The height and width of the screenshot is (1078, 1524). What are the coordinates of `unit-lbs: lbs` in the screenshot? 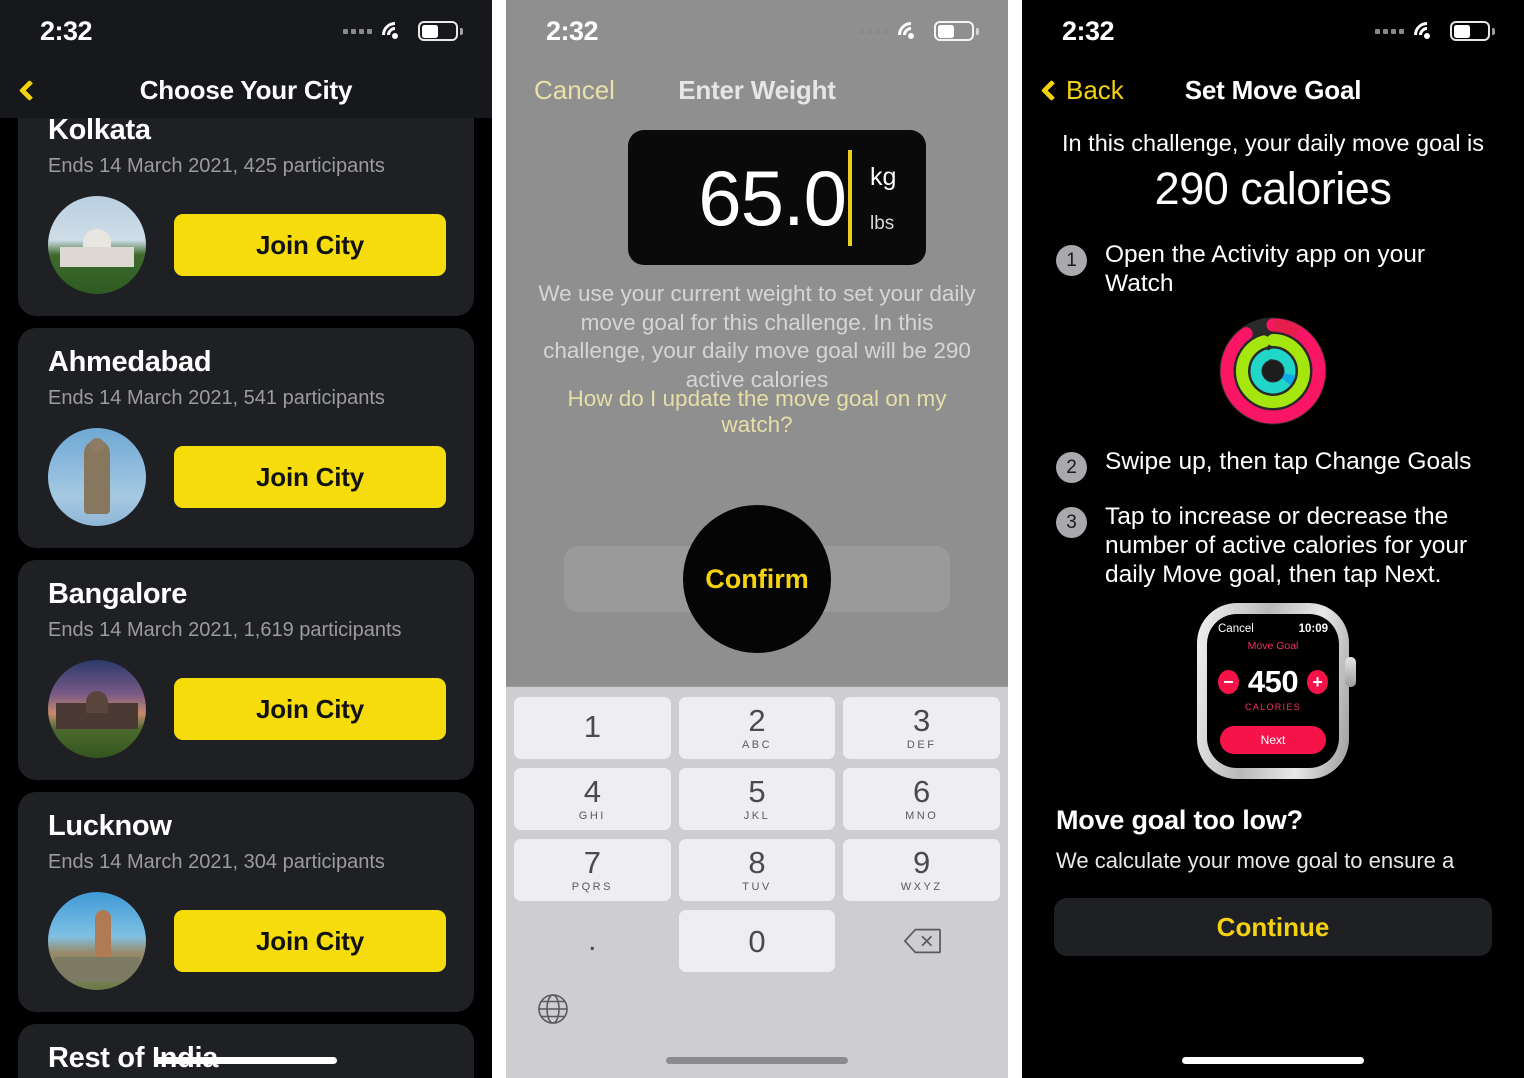 It's located at (898, 224).